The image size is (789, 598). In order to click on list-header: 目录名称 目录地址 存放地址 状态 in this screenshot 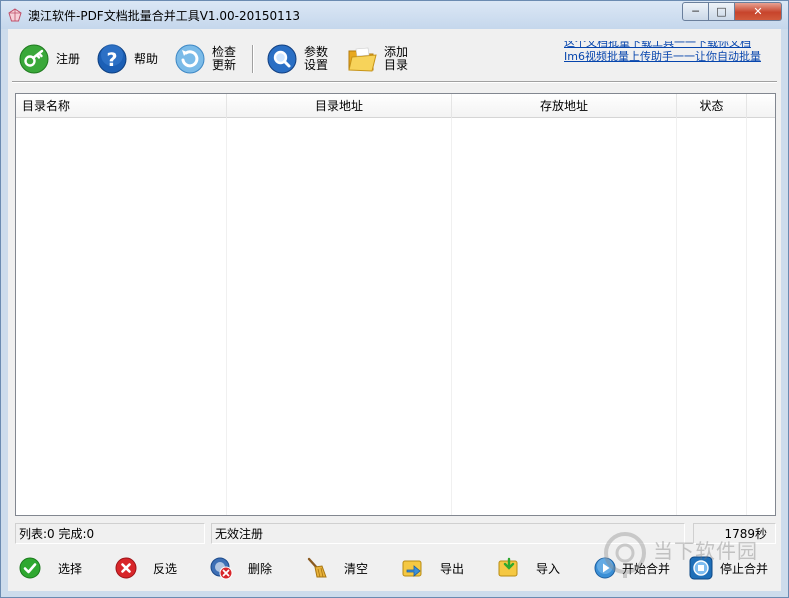, I will do `click(395, 106)`.